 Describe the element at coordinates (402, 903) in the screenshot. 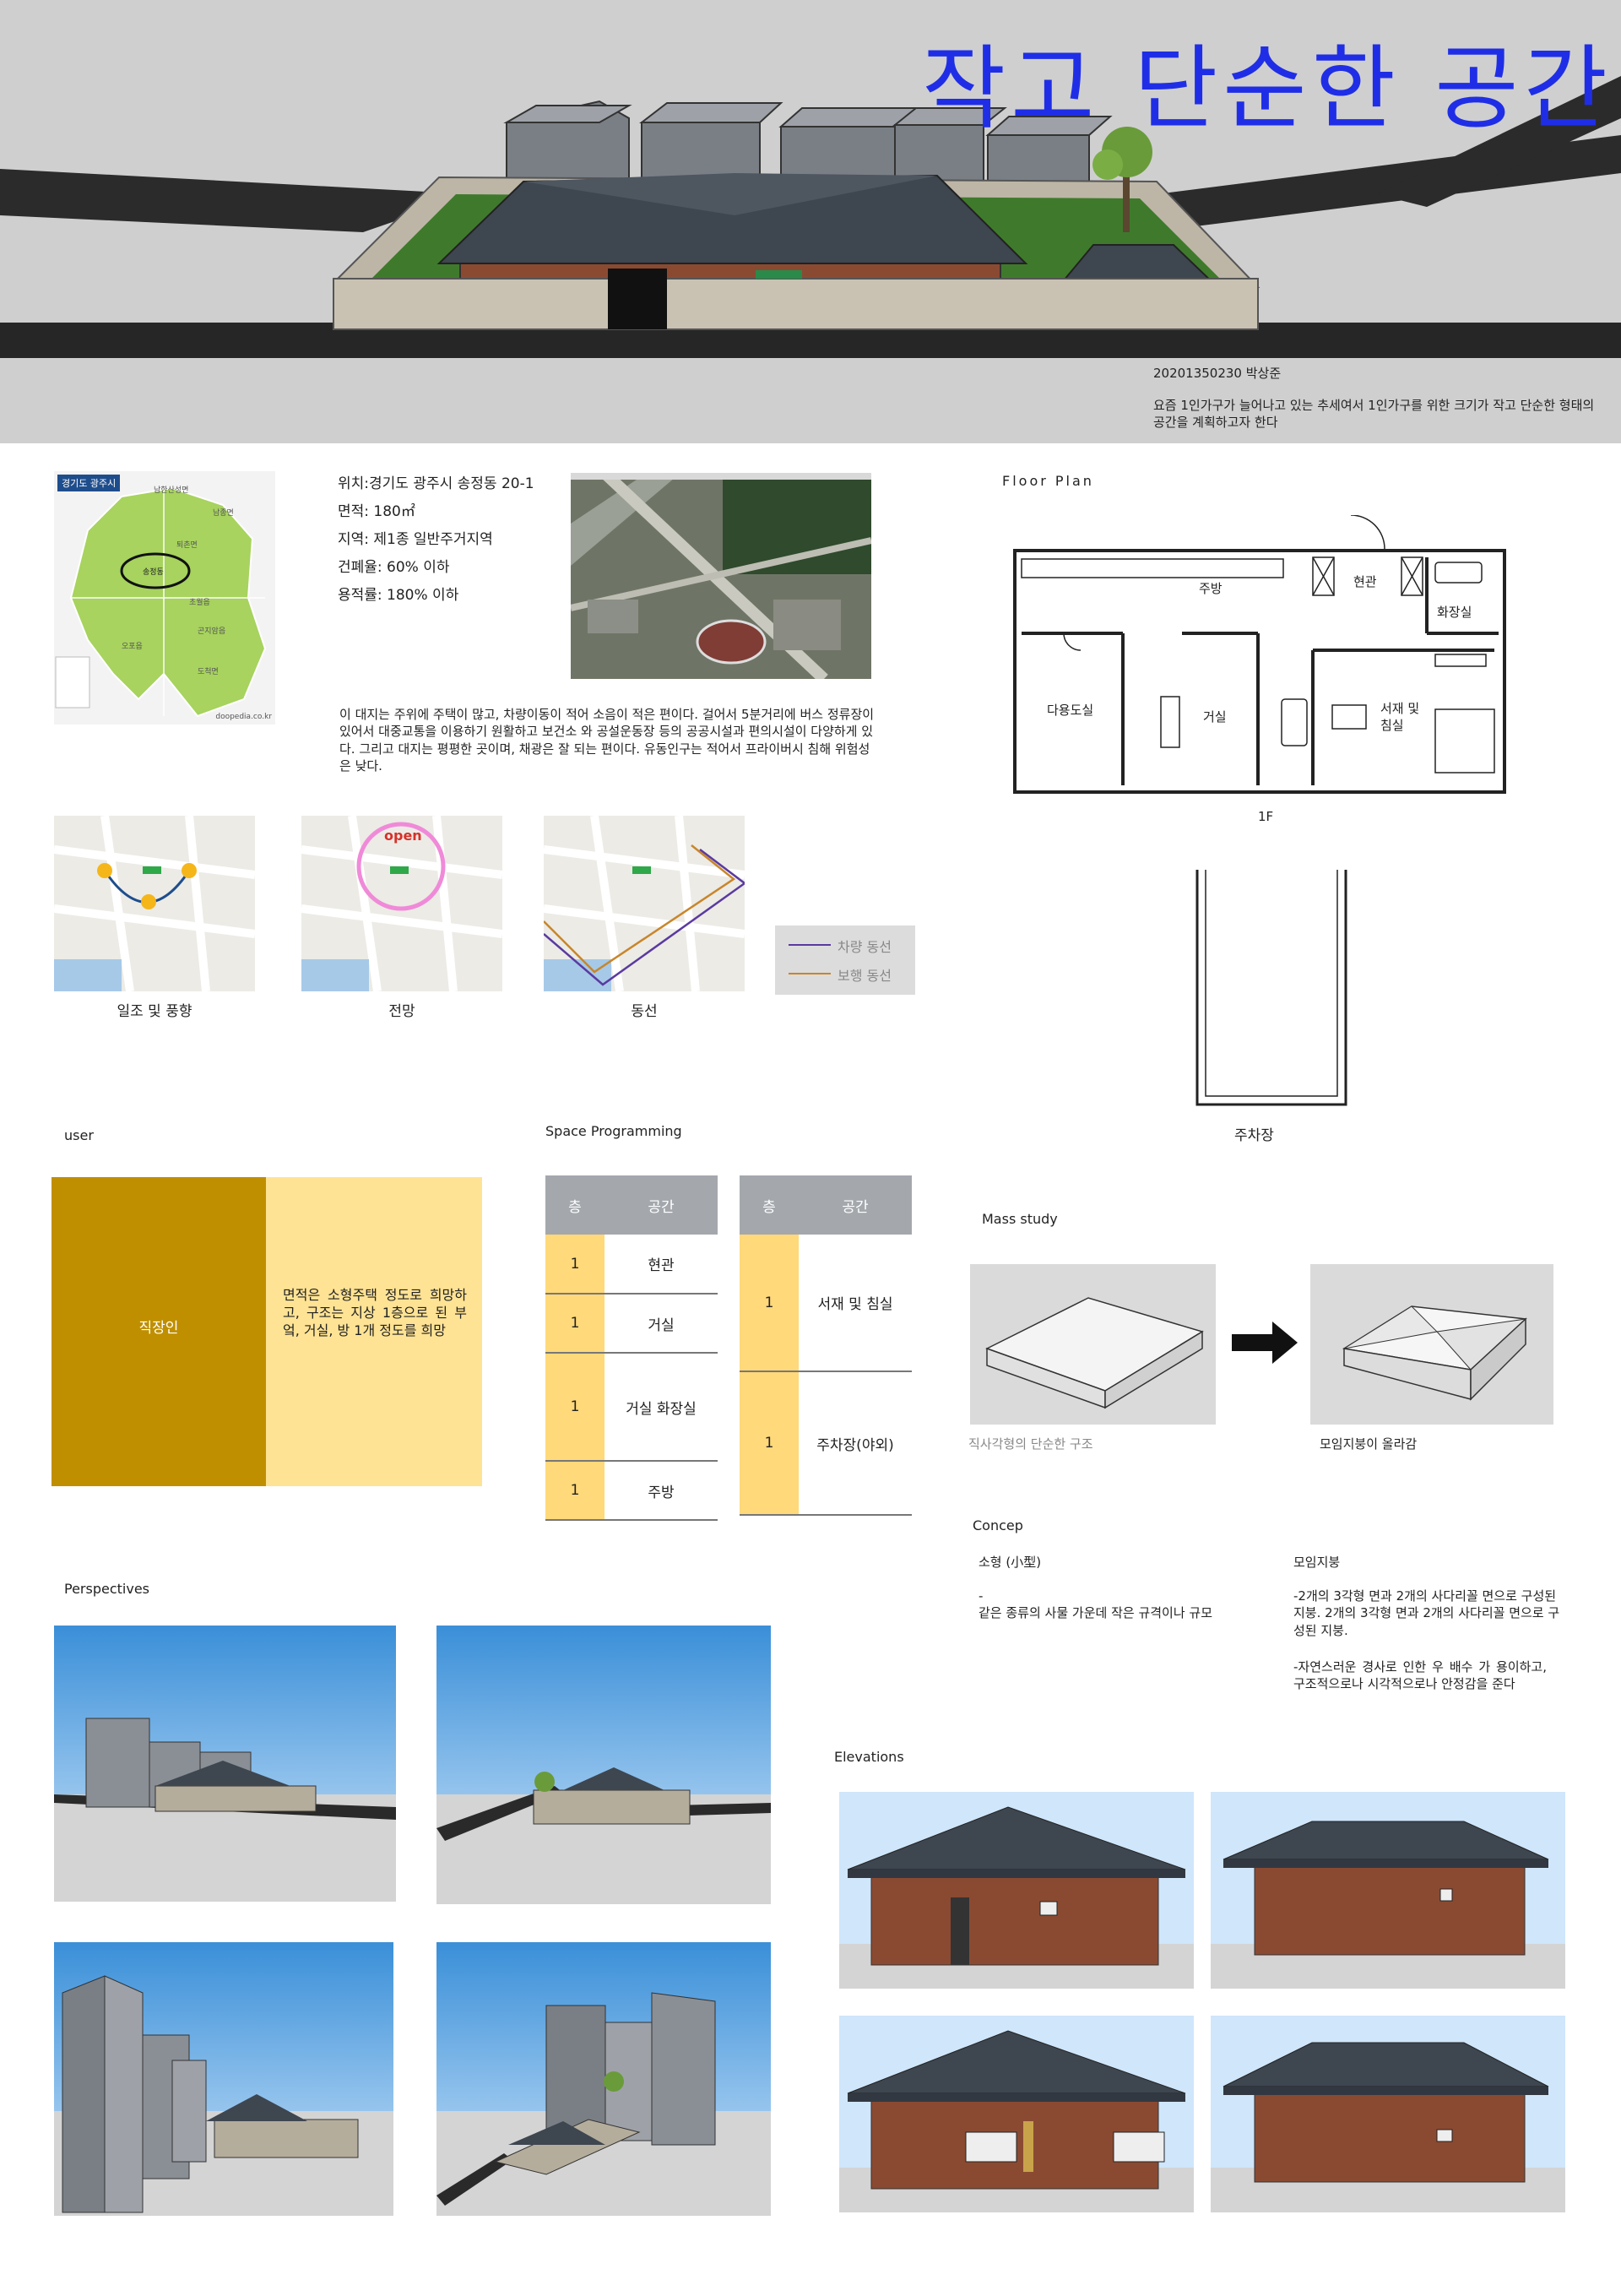

I see `site-map-view: open` at that location.